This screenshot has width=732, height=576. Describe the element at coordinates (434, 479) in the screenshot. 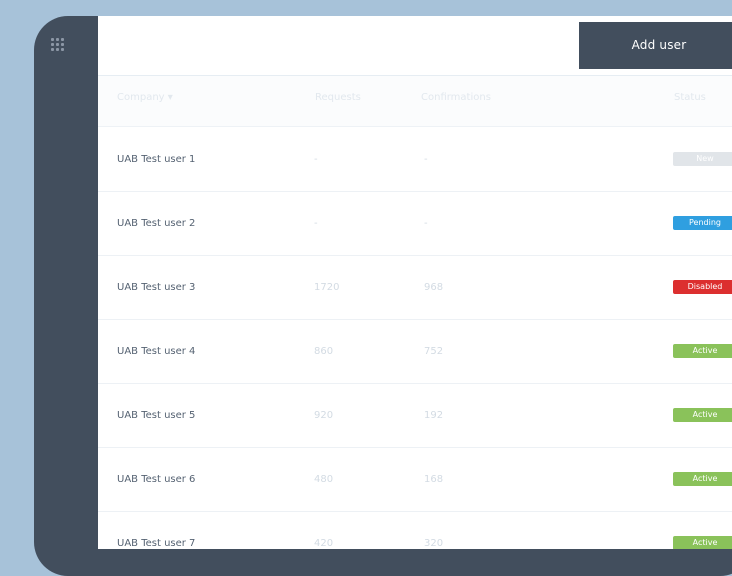

I see `confirmations-cell: 168` at that location.